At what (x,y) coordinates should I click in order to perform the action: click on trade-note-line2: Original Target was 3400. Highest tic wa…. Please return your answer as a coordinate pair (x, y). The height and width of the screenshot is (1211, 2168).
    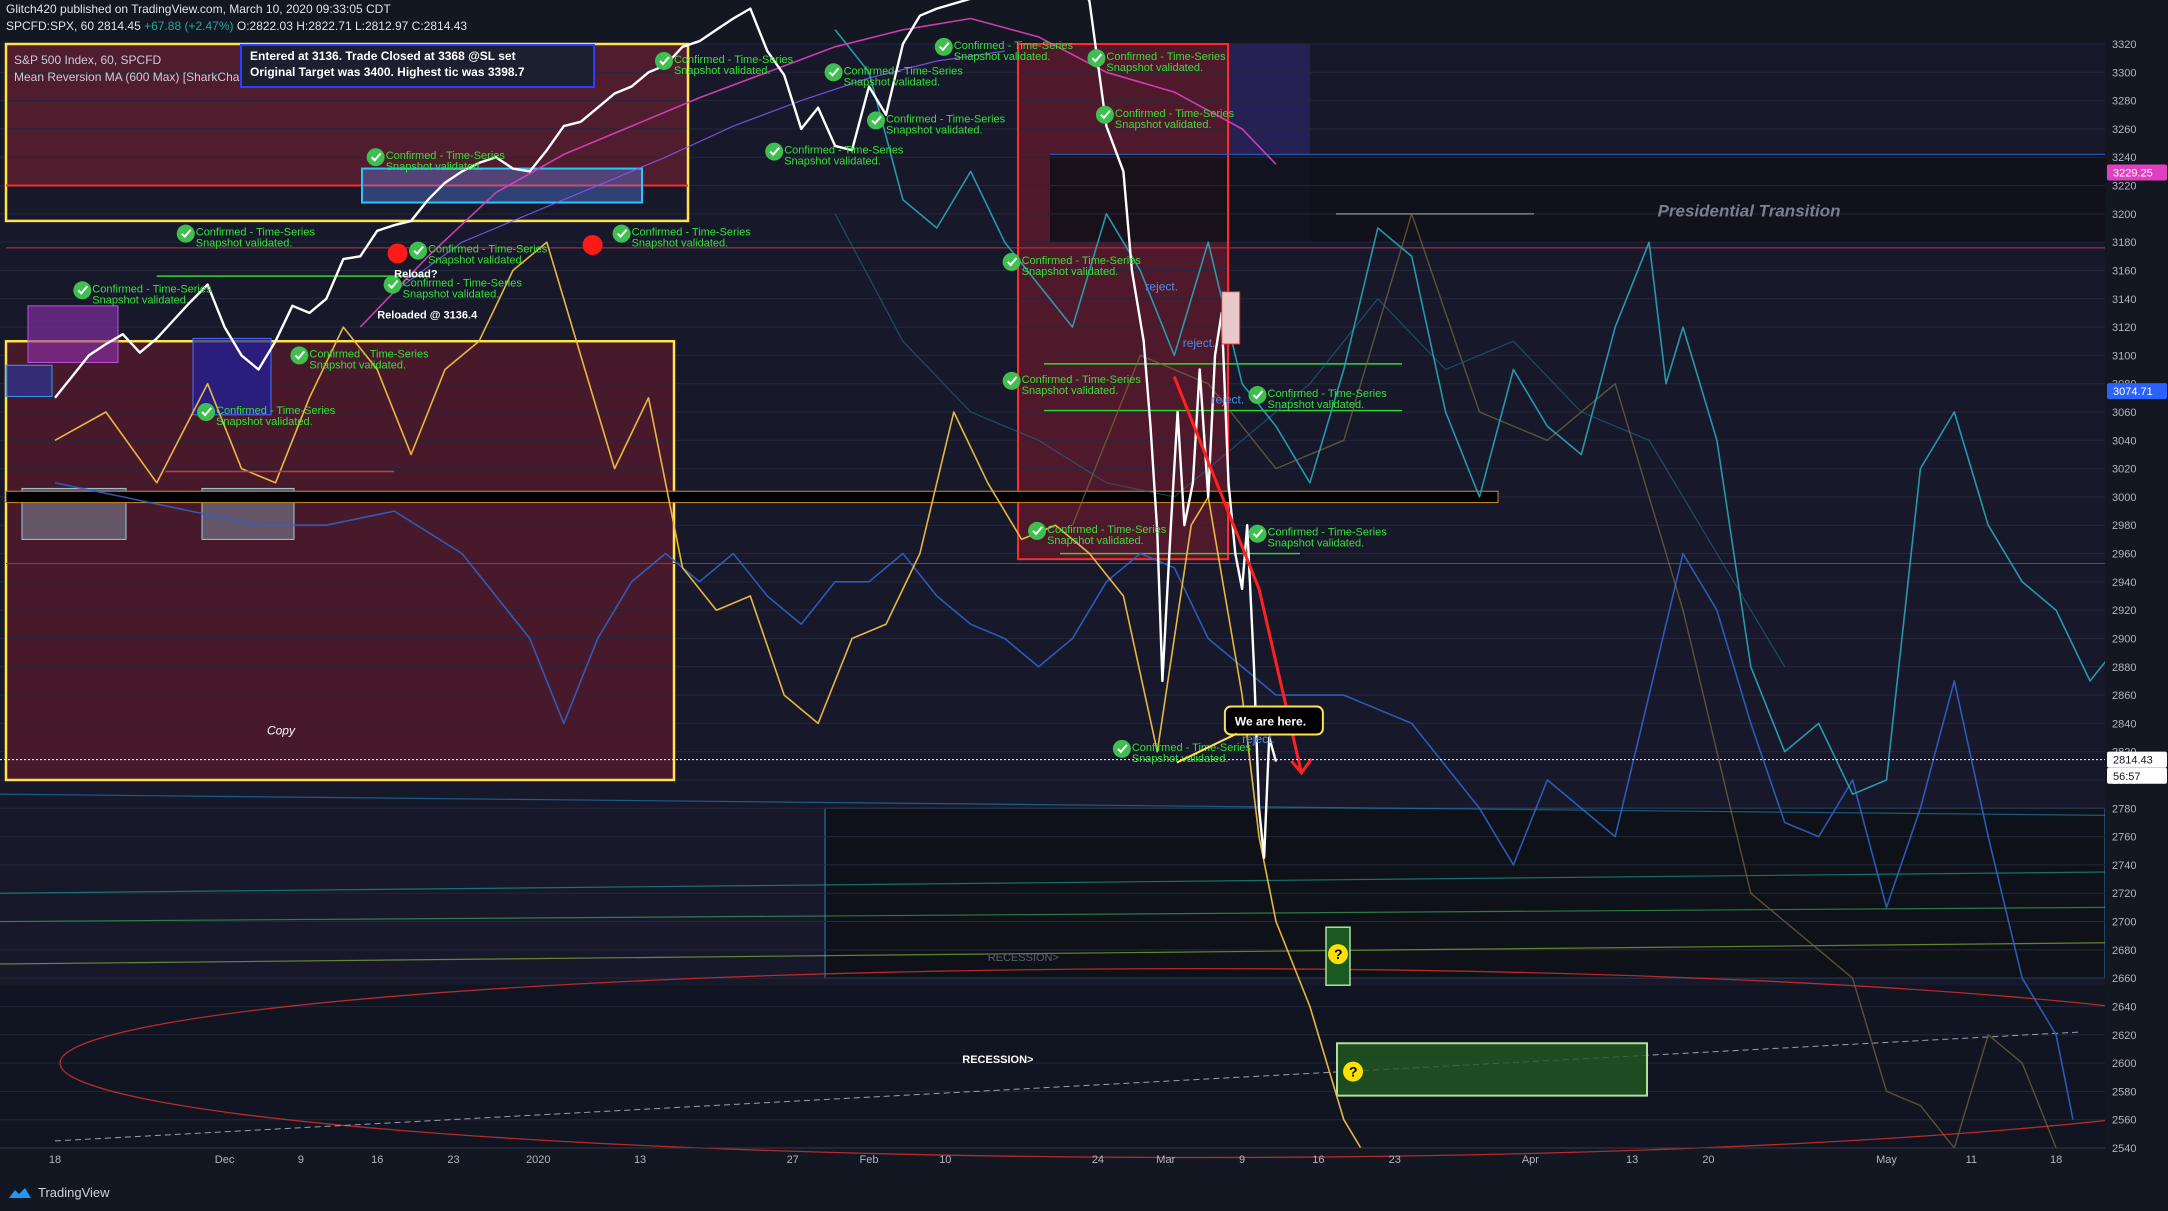
    Looking at the image, I should click on (387, 72).